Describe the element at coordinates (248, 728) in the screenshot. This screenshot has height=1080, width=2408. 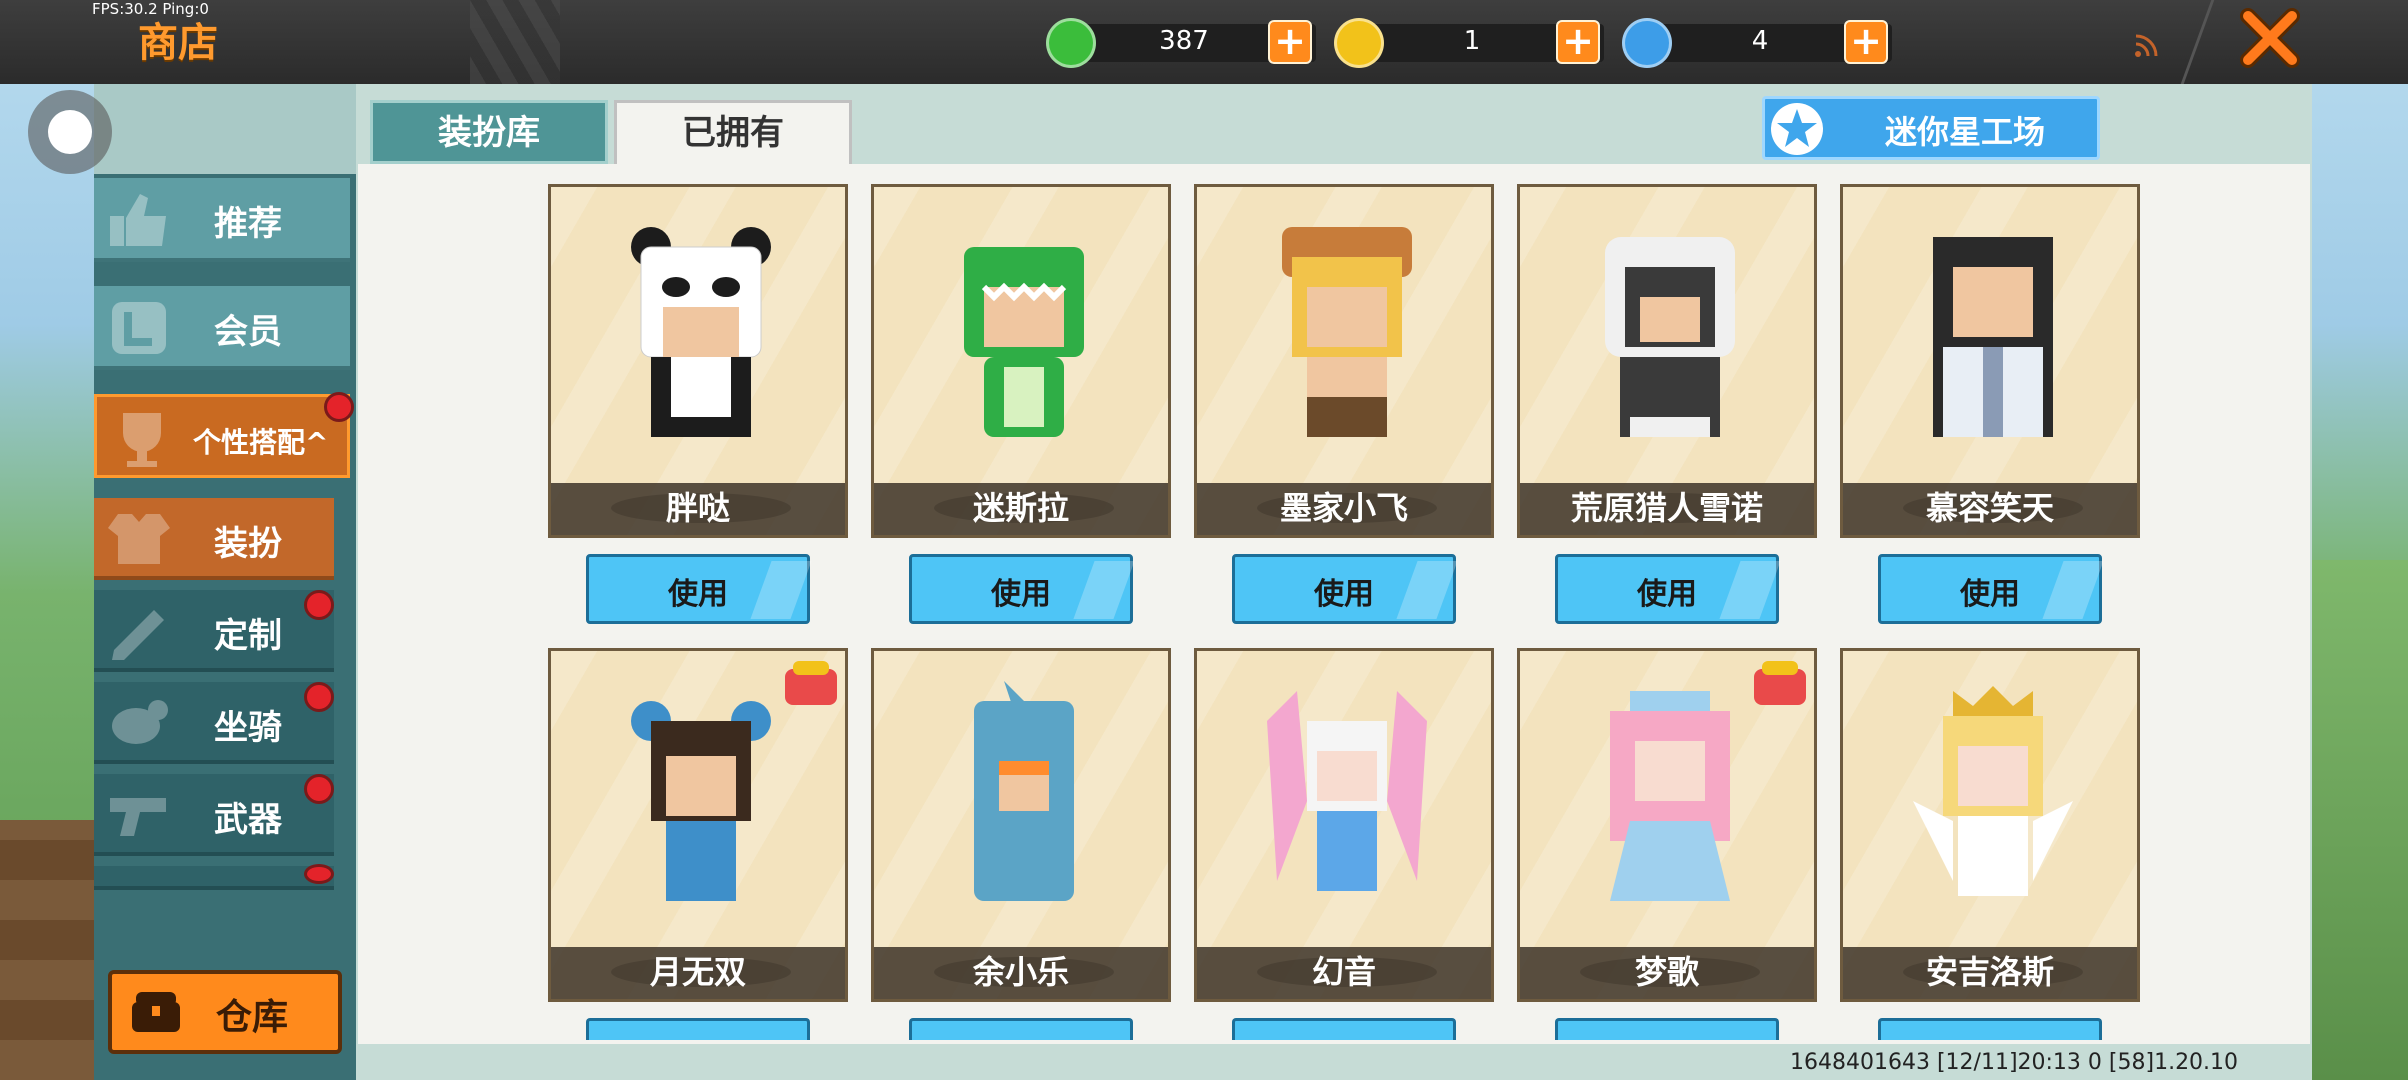
I see `sidebar-item-label: 坐骑` at that location.